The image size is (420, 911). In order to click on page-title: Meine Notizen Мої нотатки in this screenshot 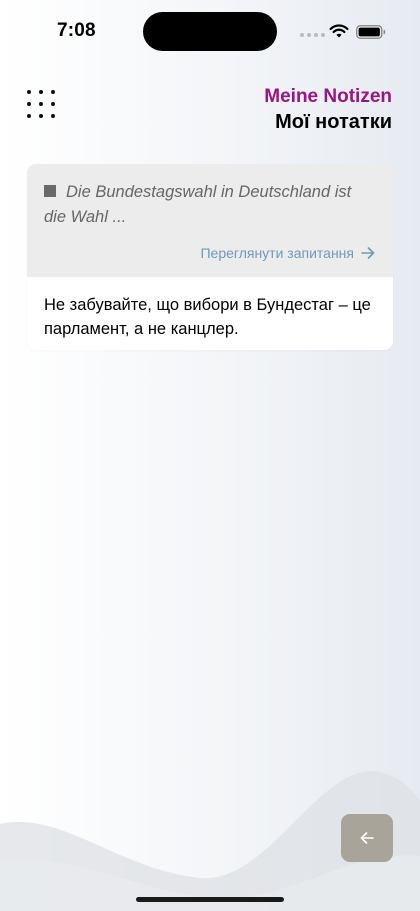, I will do `click(328, 110)`.